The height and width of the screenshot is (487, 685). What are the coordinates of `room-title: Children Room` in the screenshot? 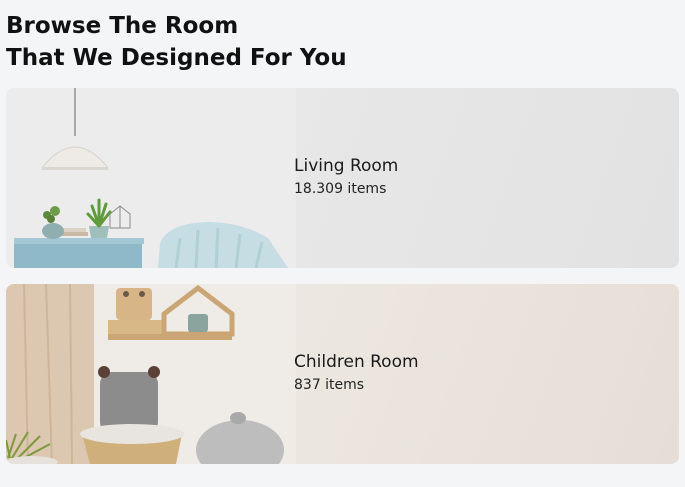 It's located at (356, 362).